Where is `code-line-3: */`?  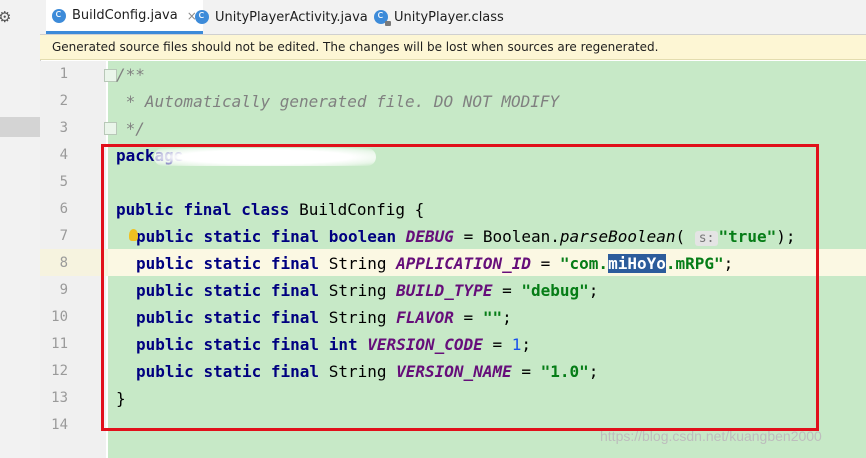
code-line-3: */ is located at coordinates (130, 128).